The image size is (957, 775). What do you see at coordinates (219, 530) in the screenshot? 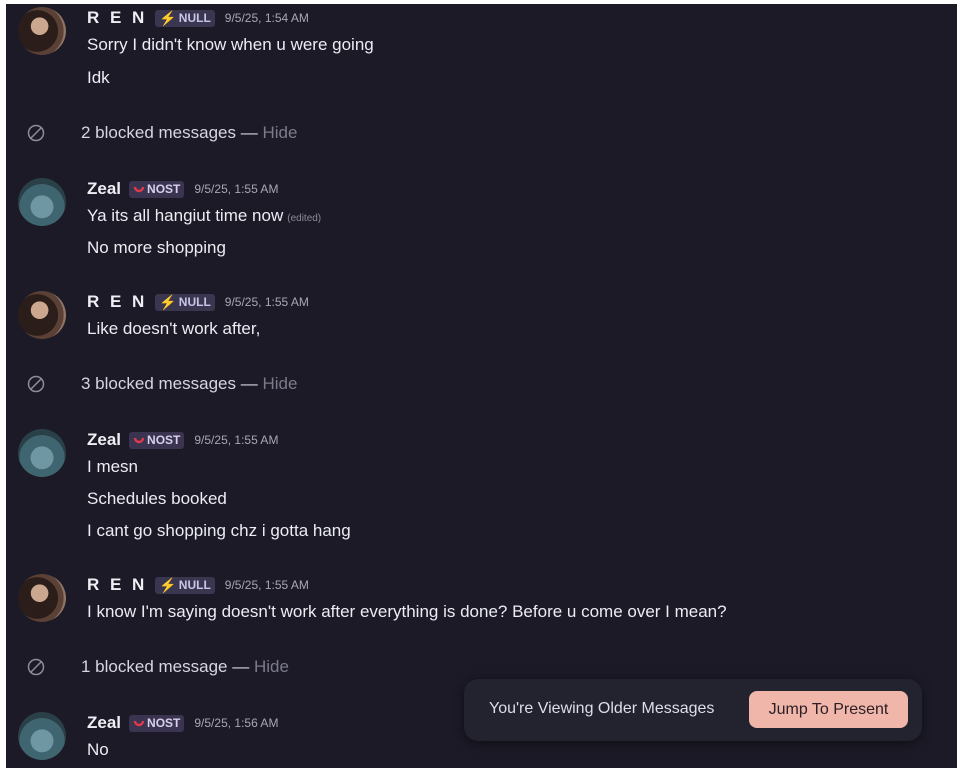
I see `message-text: I cant go shopping chz i gotta hang` at bounding box center [219, 530].